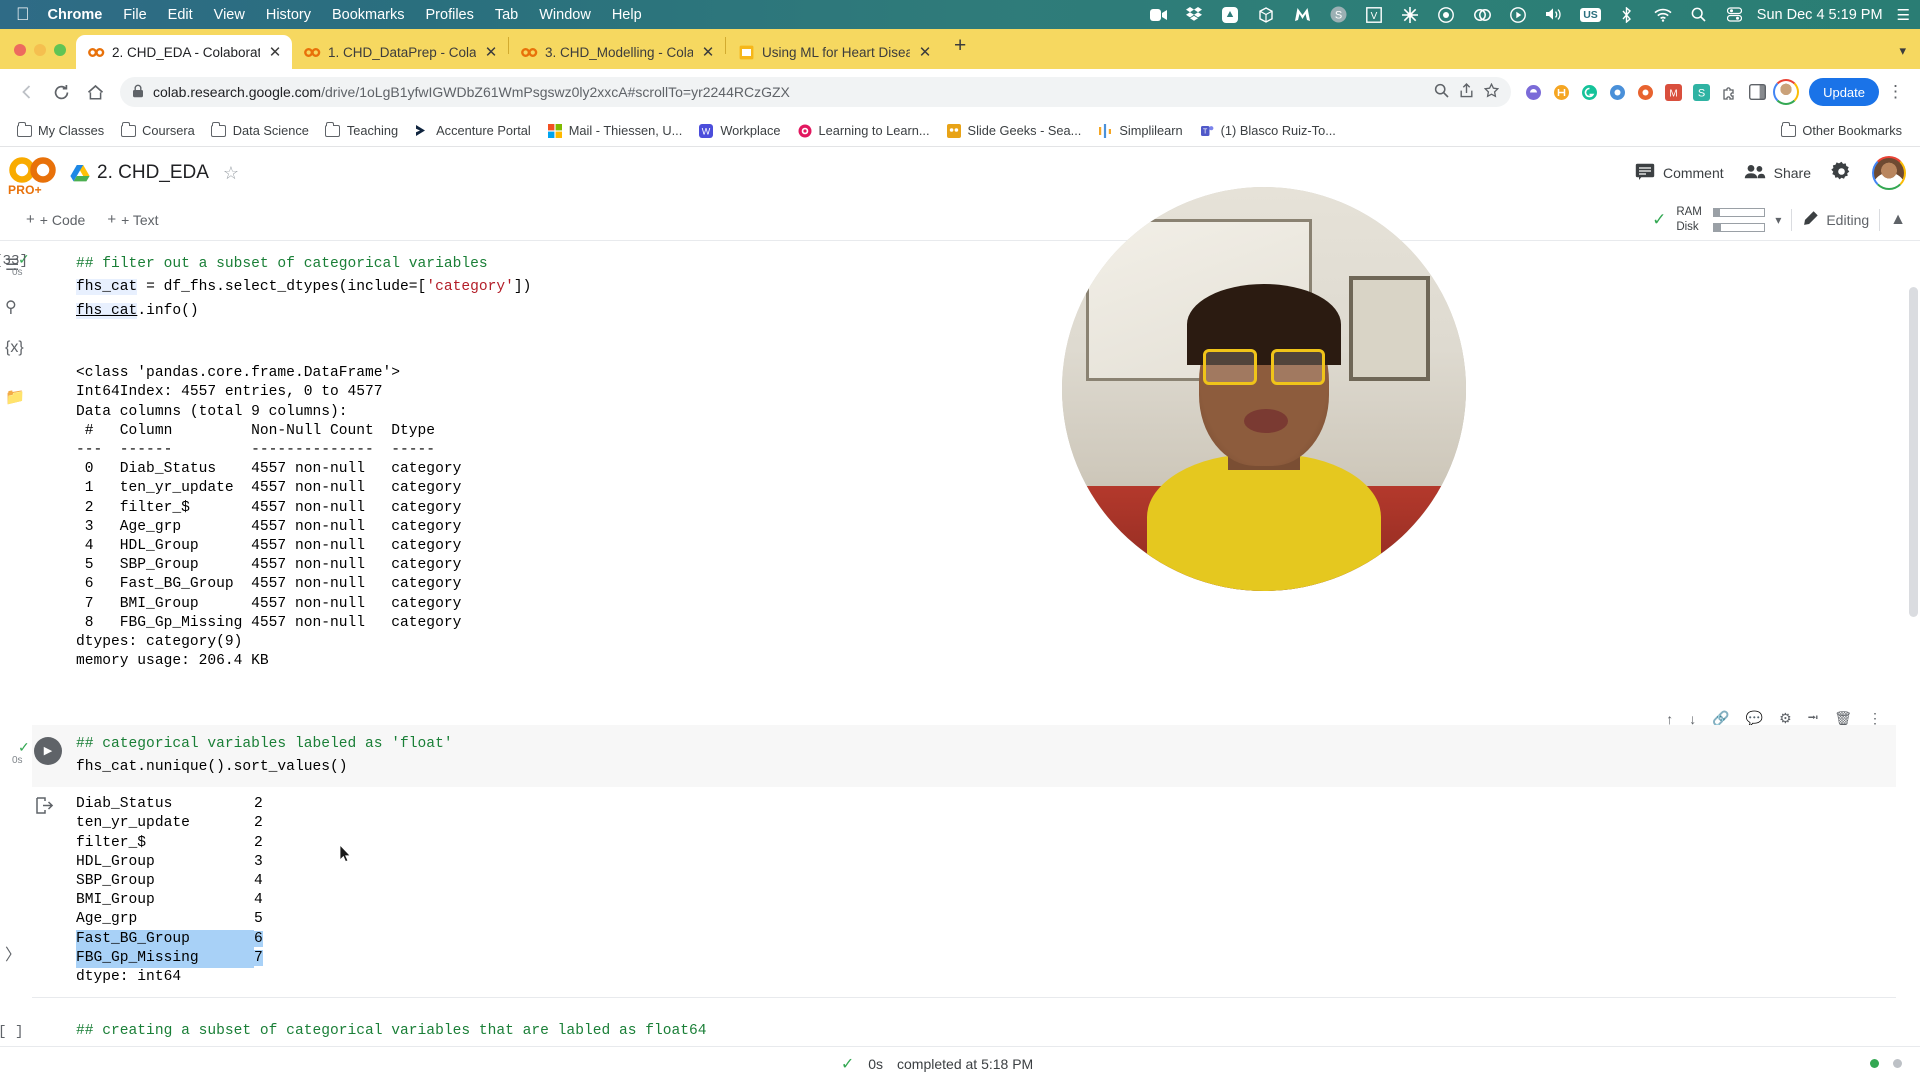  What do you see at coordinates (260, 131) in the screenshot?
I see `bookmark-data-science: Data Science` at bounding box center [260, 131].